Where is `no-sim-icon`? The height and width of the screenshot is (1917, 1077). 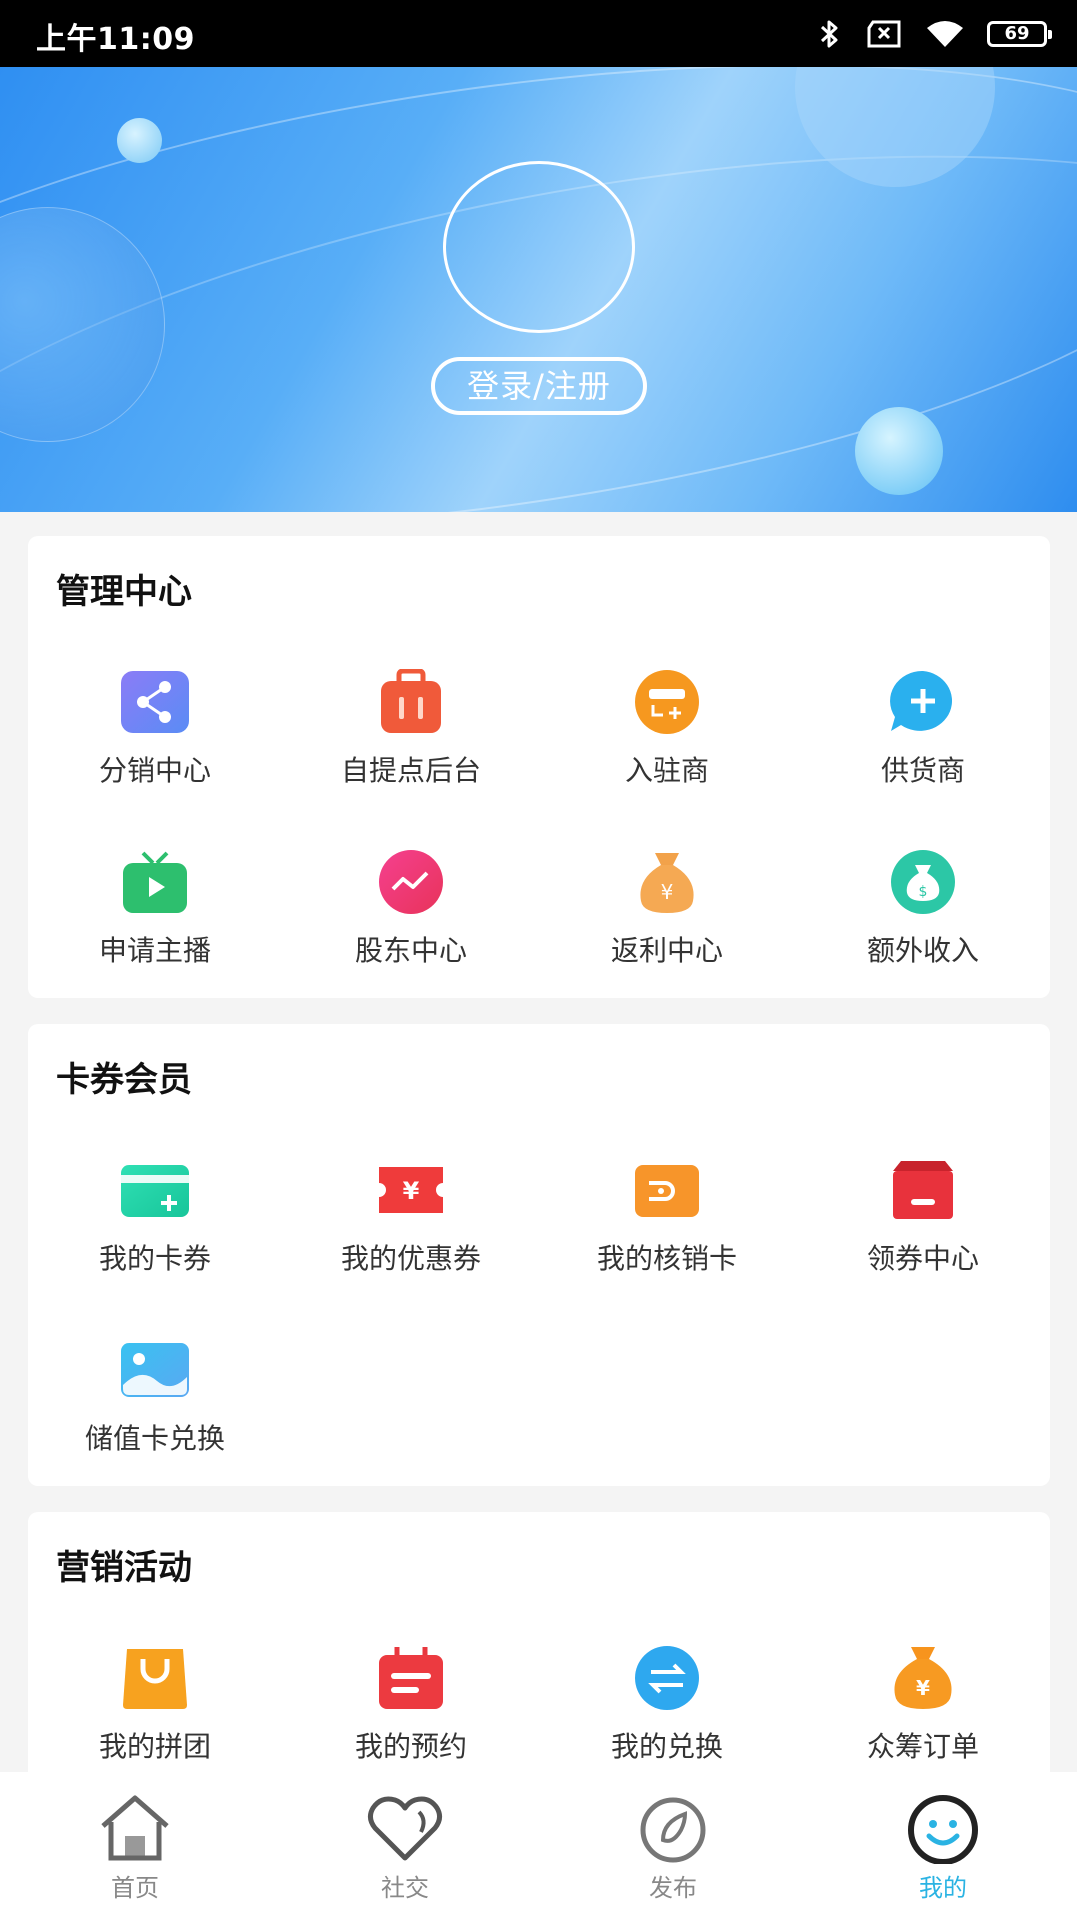
no-sim-icon is located at coordinates (884, 34).